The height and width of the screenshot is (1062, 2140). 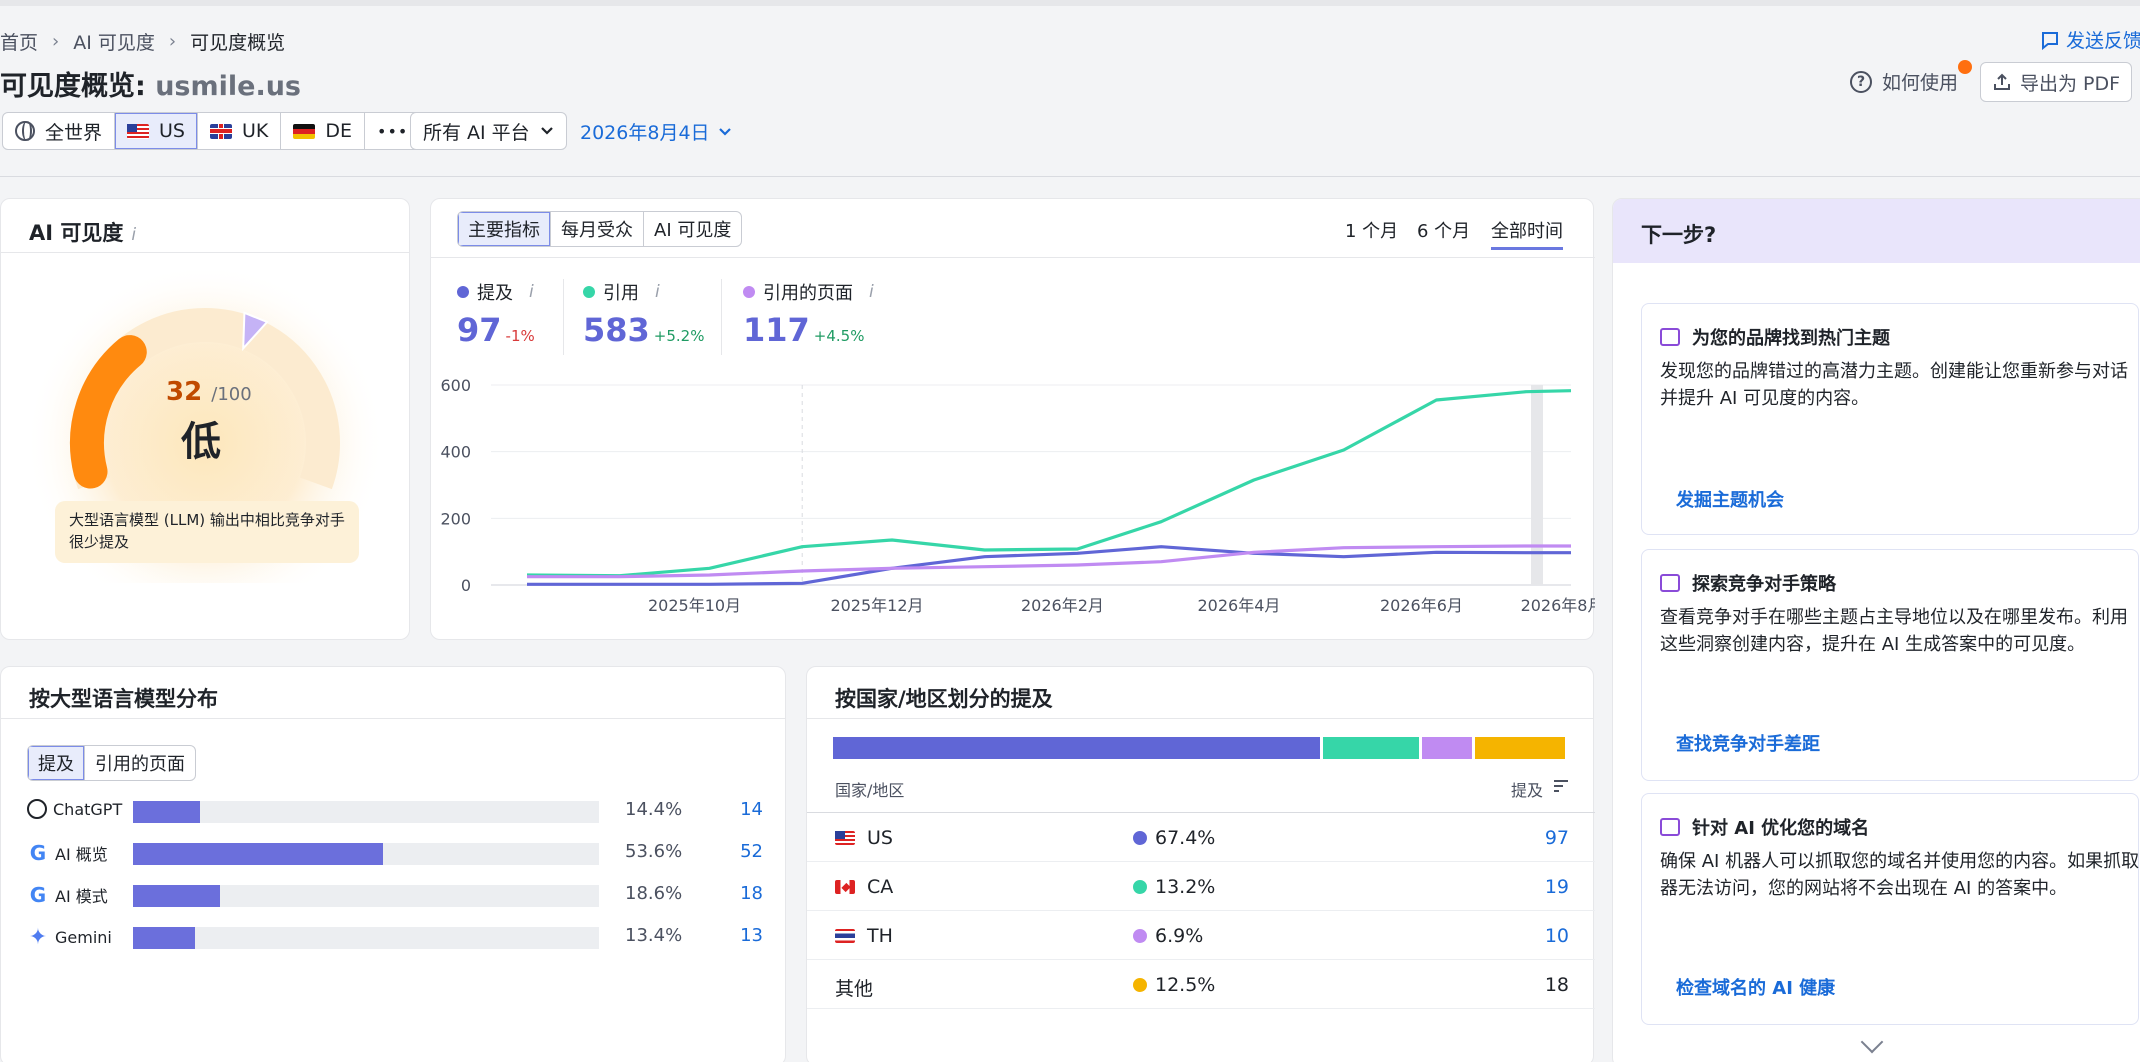 What do you see at coordinates (59, 131) in the screenshot?
I see `region-worldwide: 全世界` at bounding box center [59, 131].